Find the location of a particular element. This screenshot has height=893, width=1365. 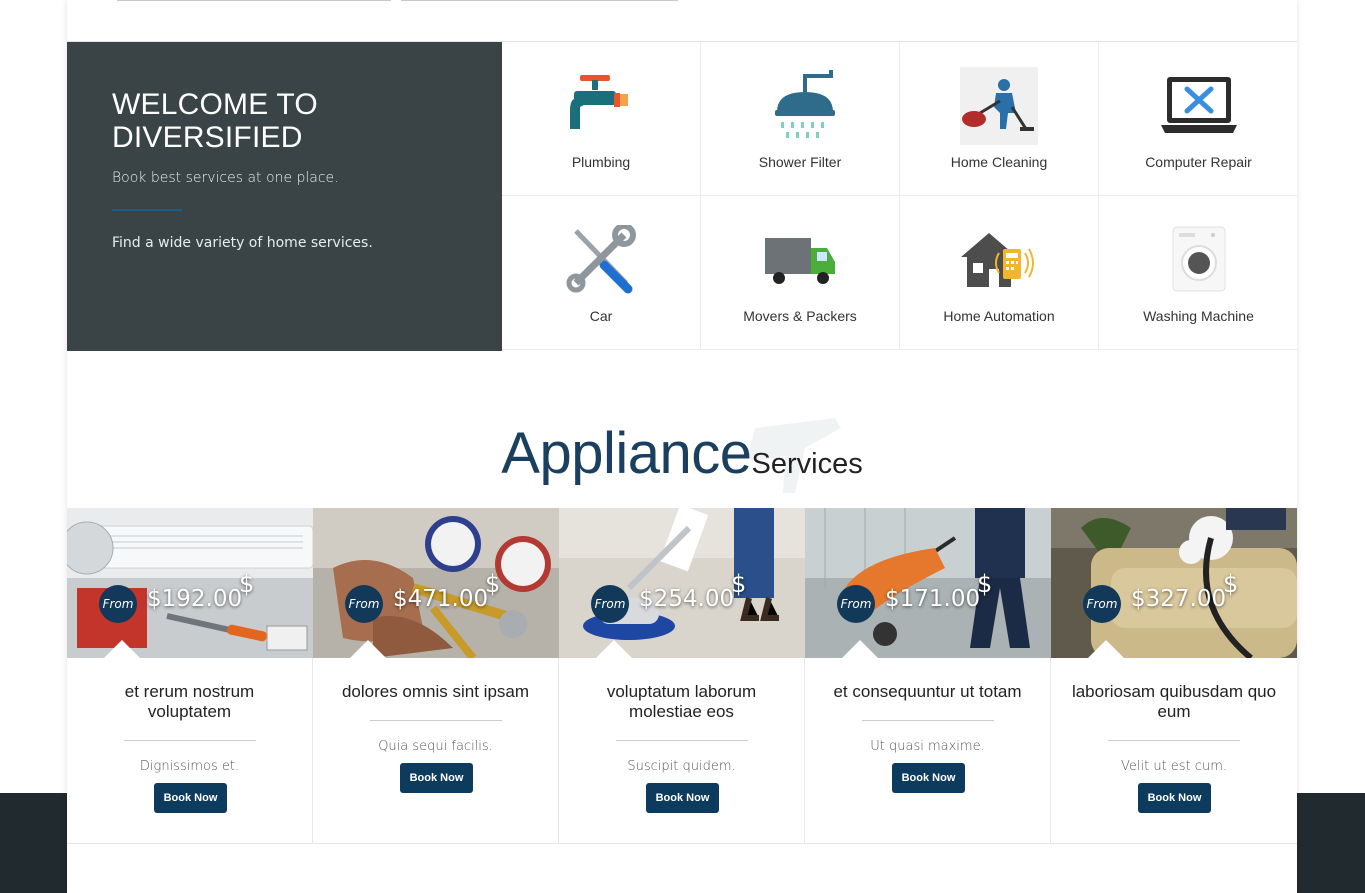

service-label: Movers & Packers is located at coordinates (800, 316).